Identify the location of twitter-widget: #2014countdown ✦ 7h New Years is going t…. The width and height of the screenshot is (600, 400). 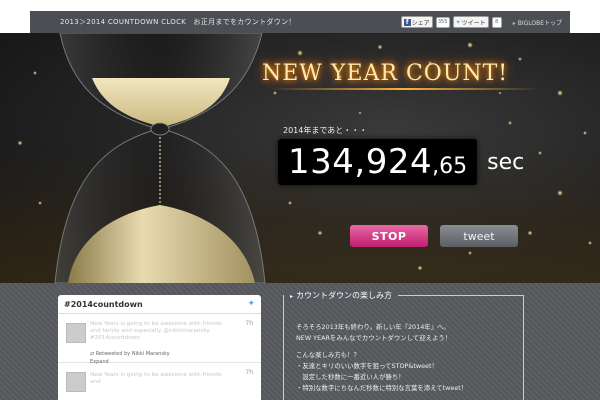
(159, 347).